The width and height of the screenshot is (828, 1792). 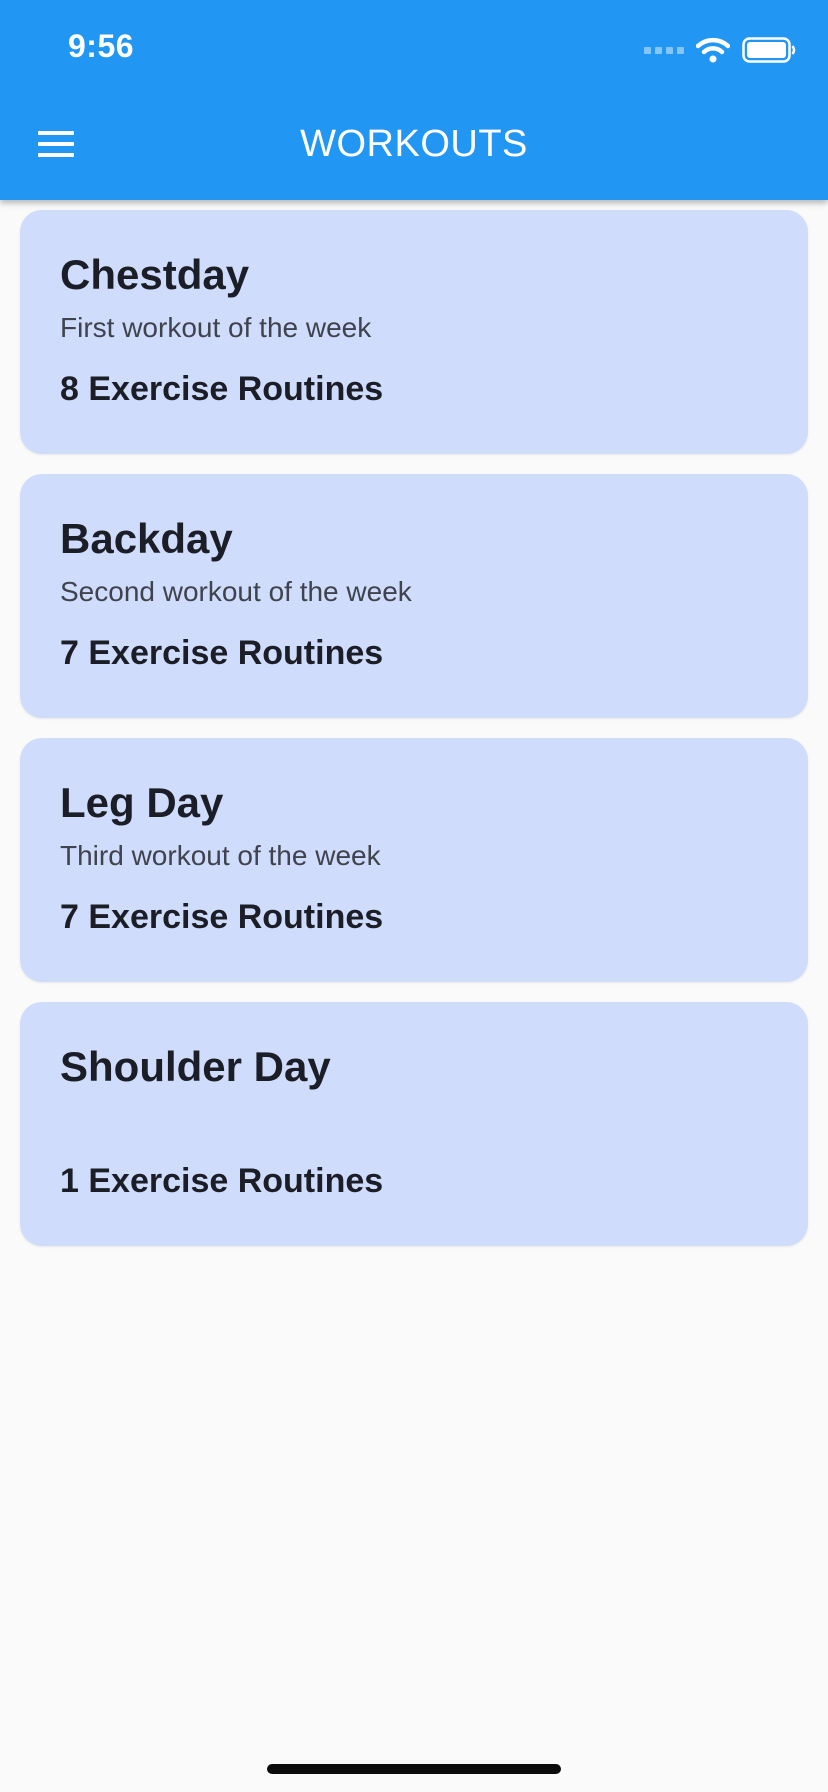 What do you see at coordinates (236, 591) in the screenshot?
I see `workout-subtitle: Second workout of the week` at bounding box center [236, 591].